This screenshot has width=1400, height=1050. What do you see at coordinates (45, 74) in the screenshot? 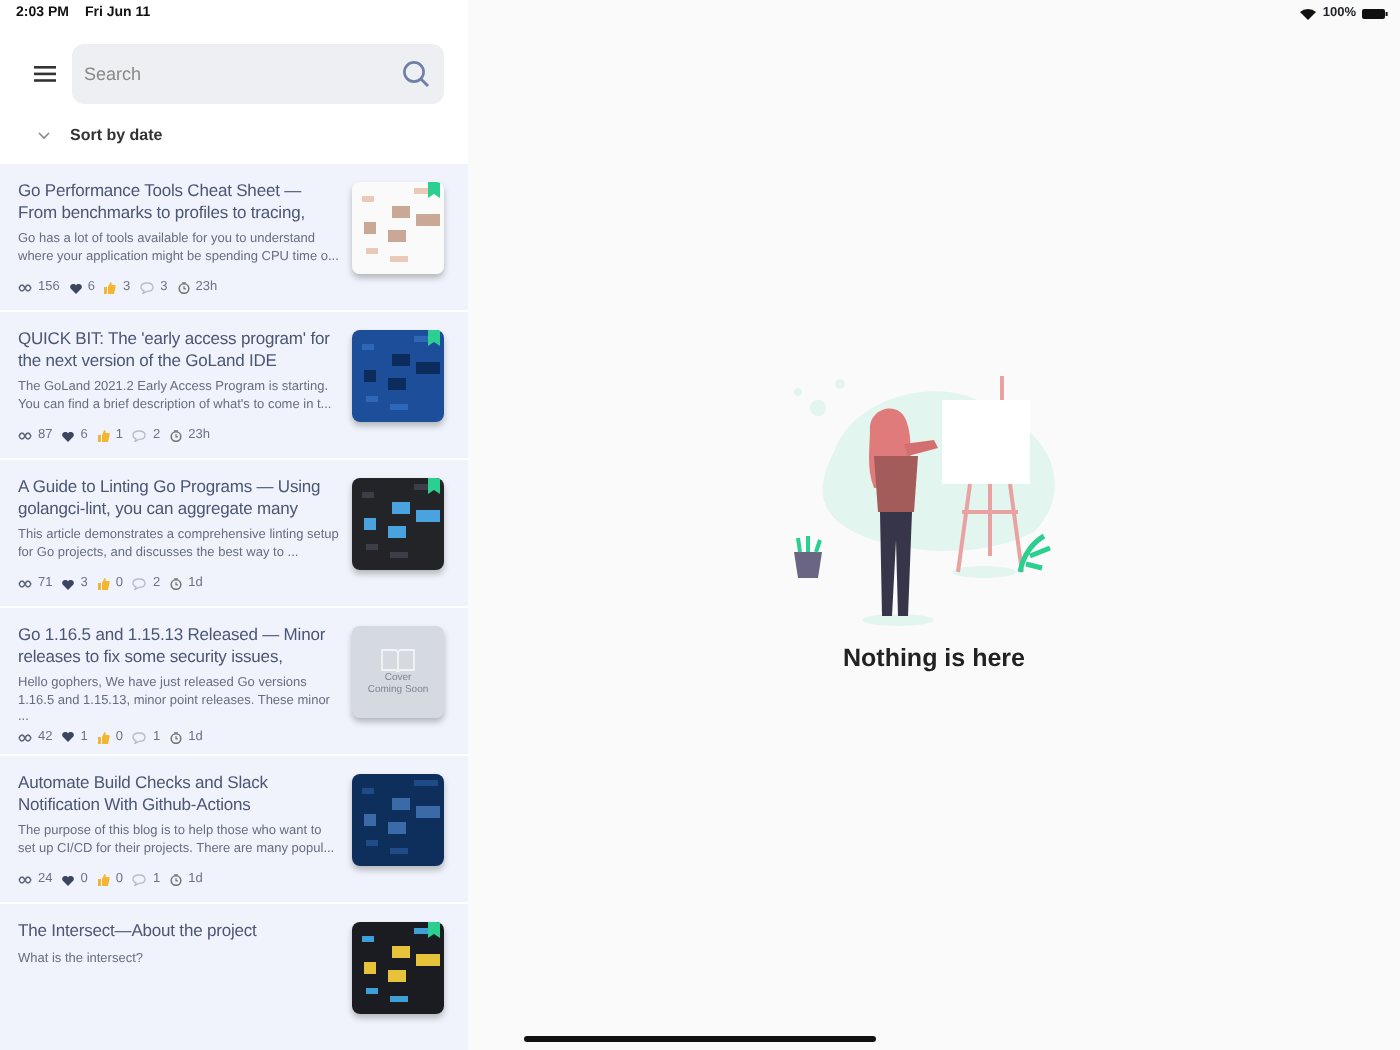
I see `menu-icon` at bounding box center [45, 74].